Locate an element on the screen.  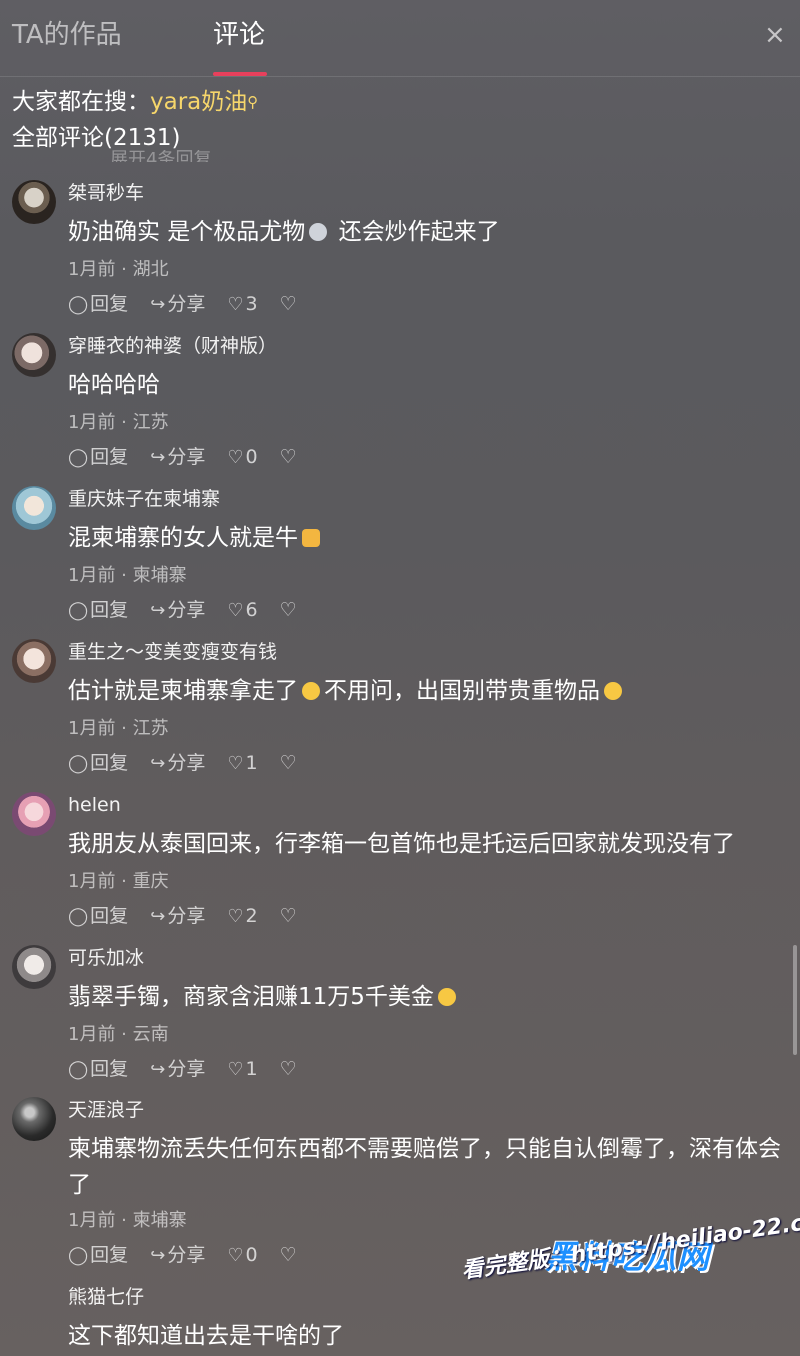
comment-text: 混柬埔寨的女人就是牛 is located at coordinates (428, 538).